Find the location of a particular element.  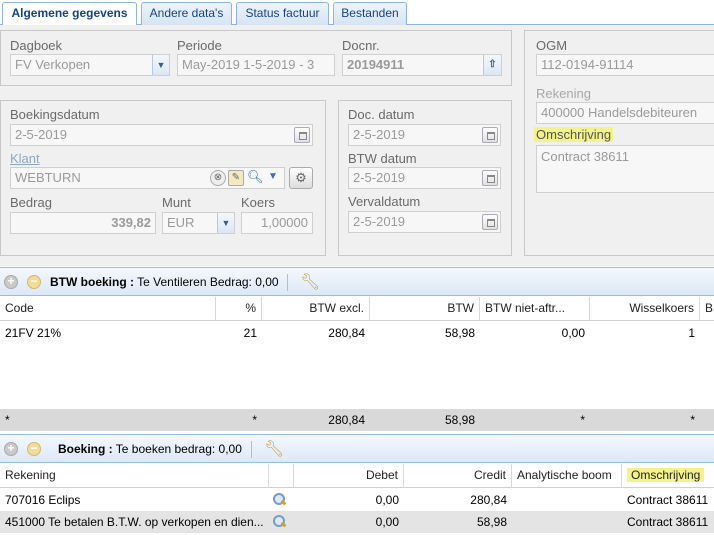

cell-credit: 58,98 is located at coordinates (491, 522).